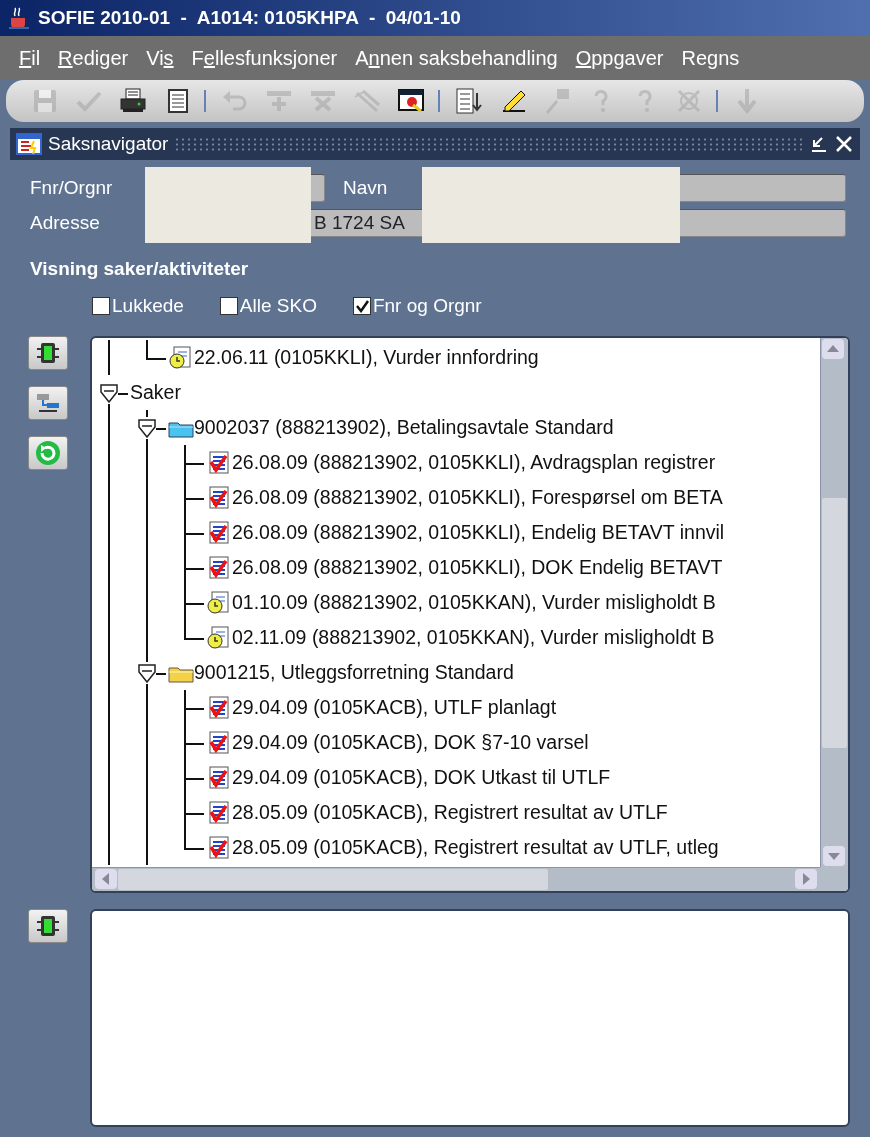  I want to click on tree-item-label: 26.08.09 (888213902, 0105KKLI), Avdragsplan registrer, so click(474, 462).